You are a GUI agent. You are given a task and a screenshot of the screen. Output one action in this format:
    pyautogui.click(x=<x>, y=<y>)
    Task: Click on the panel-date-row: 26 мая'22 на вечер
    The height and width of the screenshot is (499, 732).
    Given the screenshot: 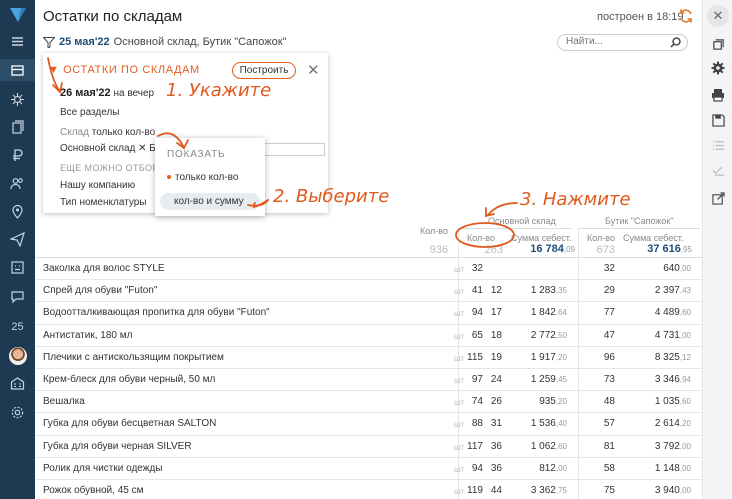 What is the action you would take?
    pyautogui.click(x=107, y=93)
    